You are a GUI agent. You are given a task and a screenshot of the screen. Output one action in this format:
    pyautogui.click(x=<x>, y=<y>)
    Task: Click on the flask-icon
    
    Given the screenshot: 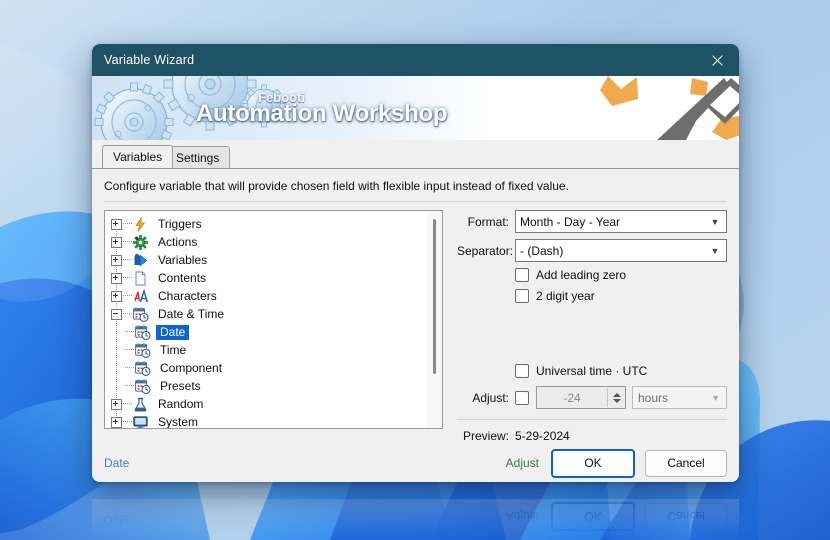 What is the action you would take?
    pyautogui.click(x=141, y=404)
    